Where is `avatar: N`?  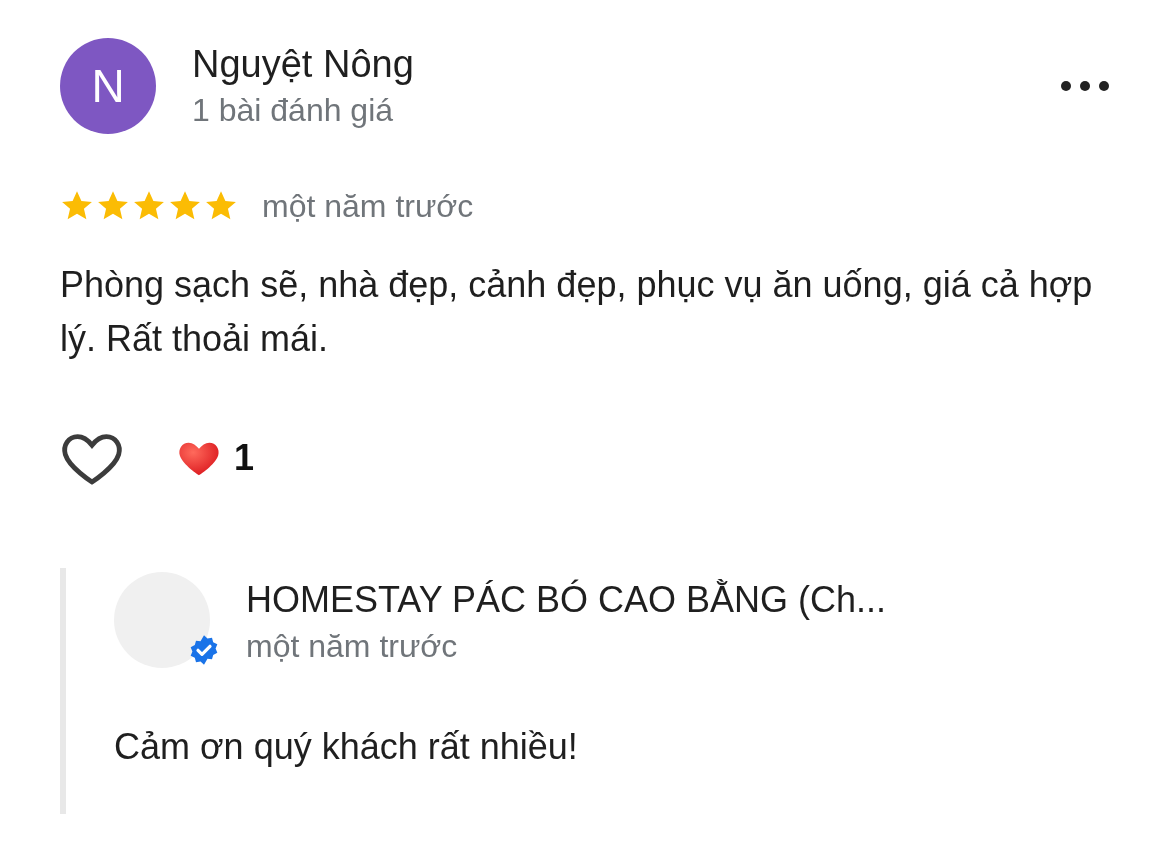
avatar: N is located at coordinates (108, 86).